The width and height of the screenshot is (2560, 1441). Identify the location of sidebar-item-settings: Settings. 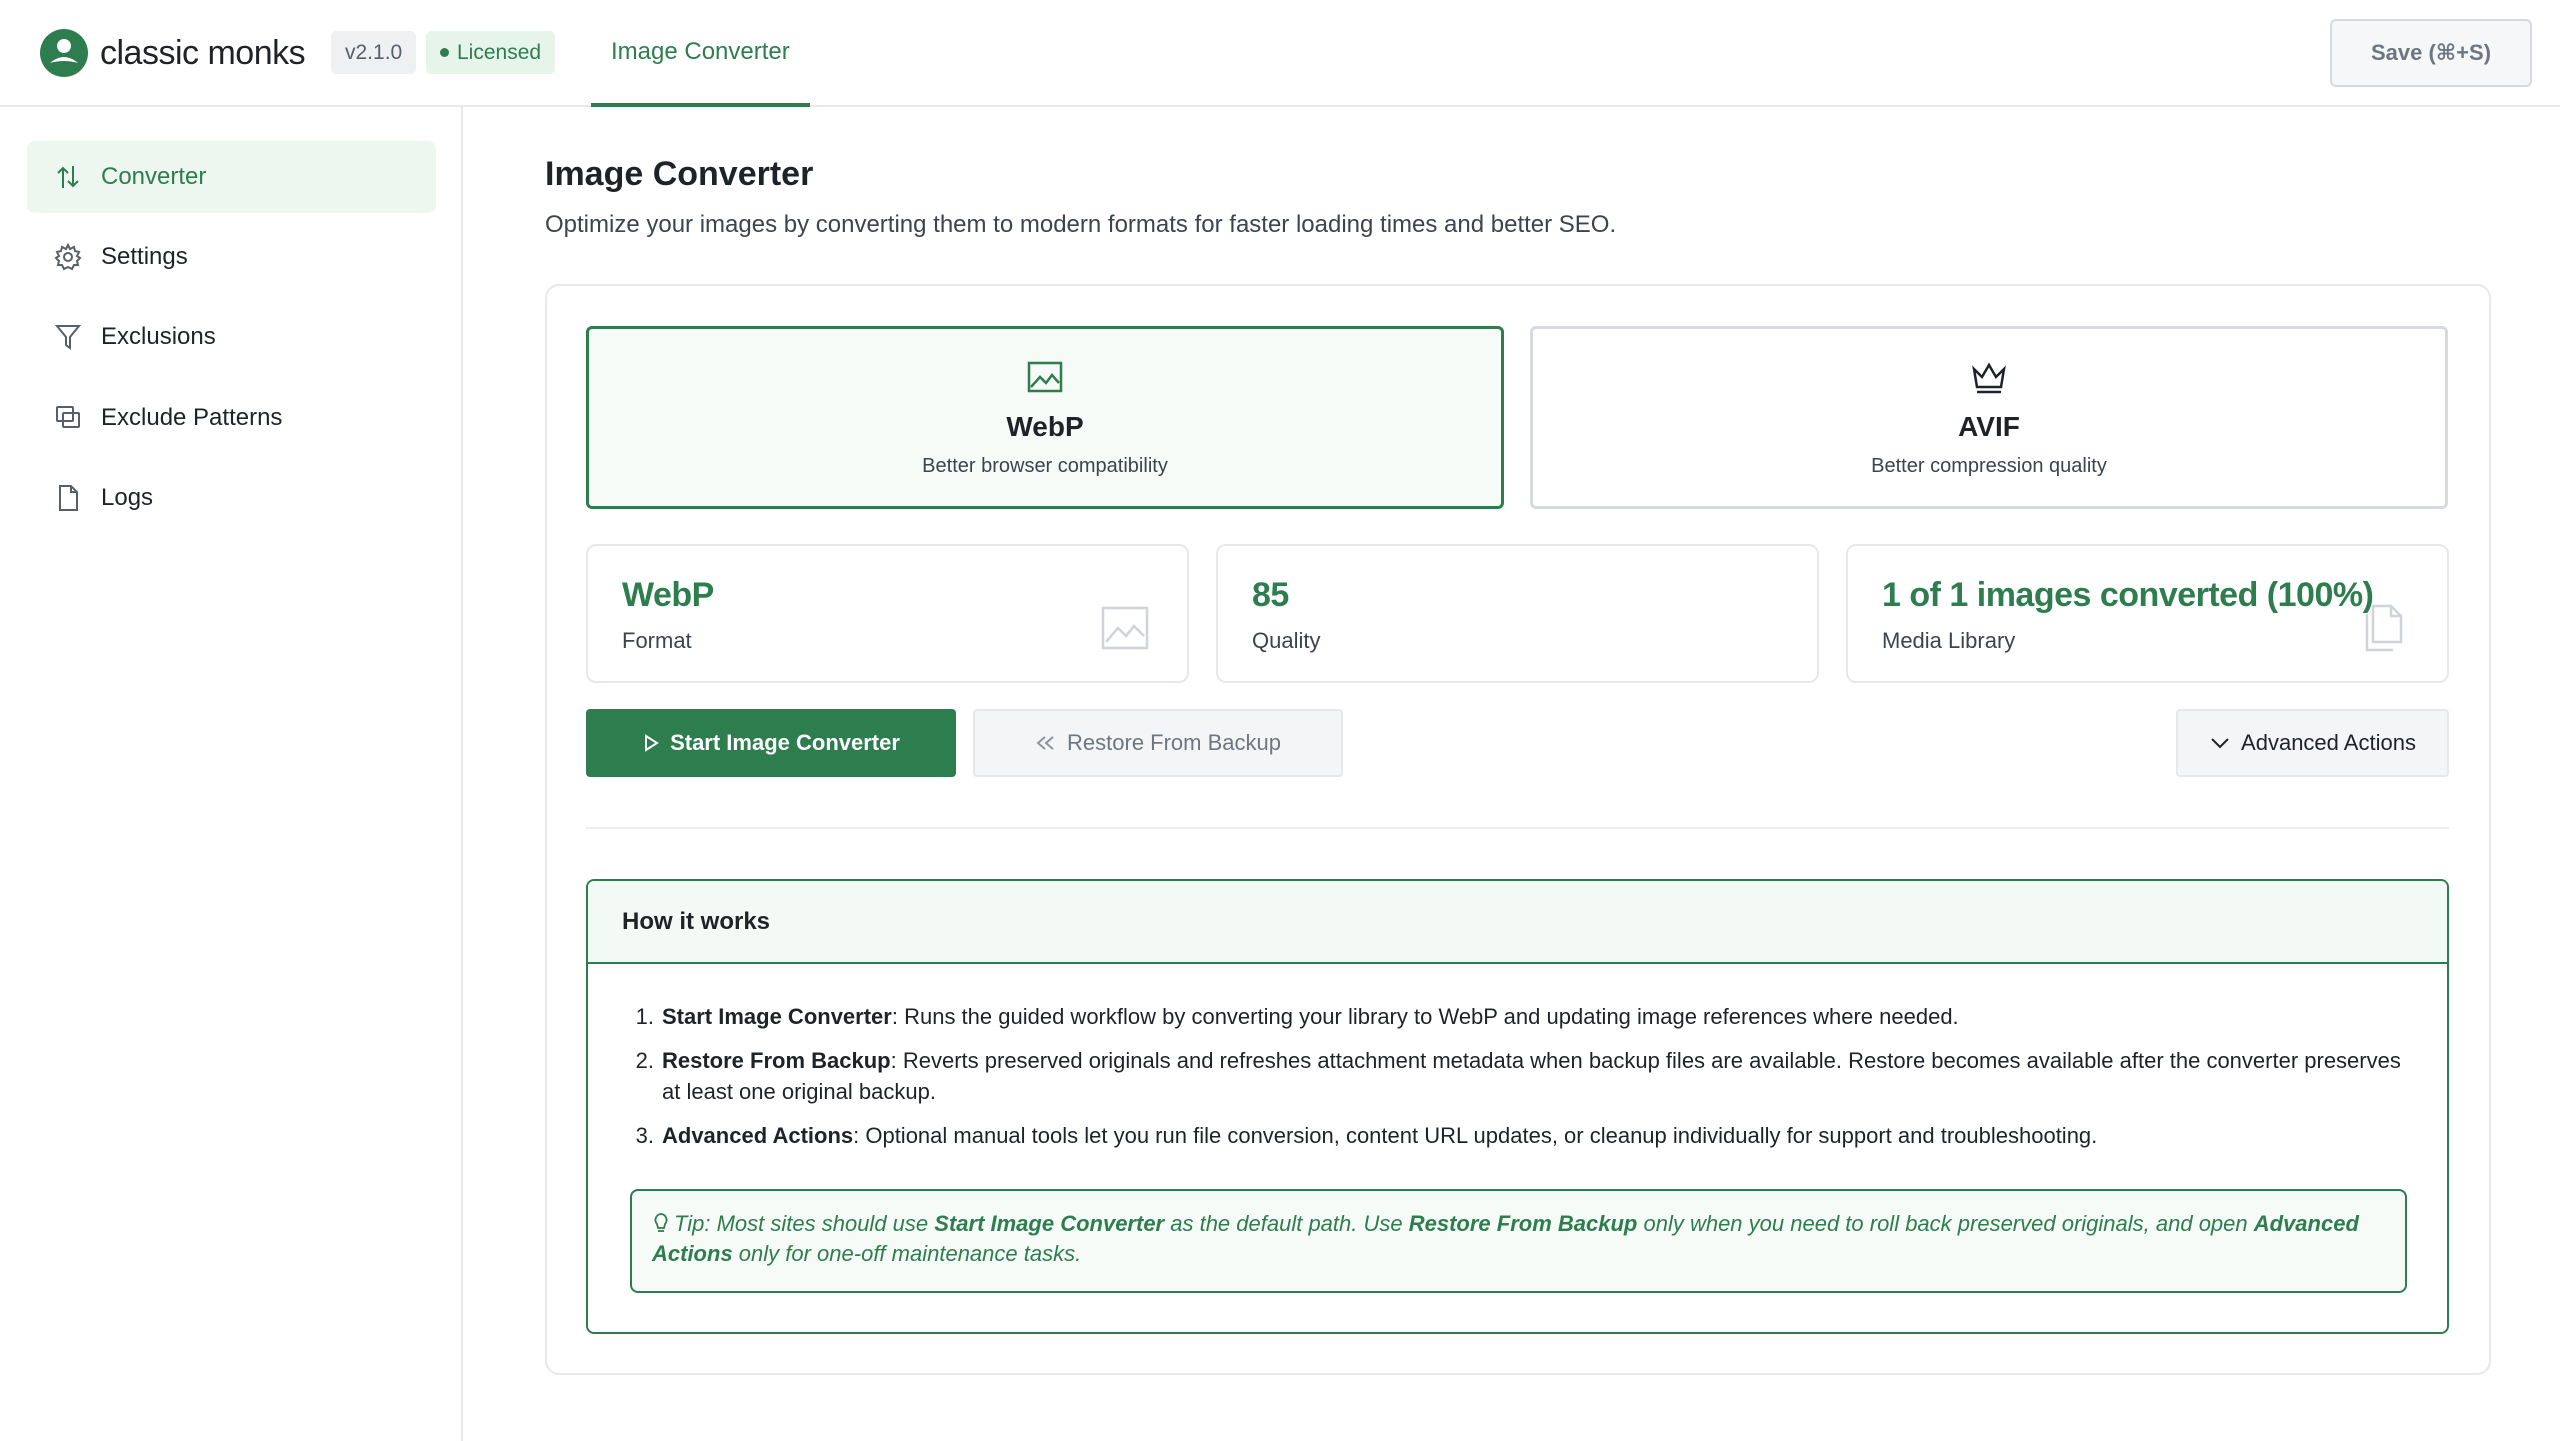
(231, 257).